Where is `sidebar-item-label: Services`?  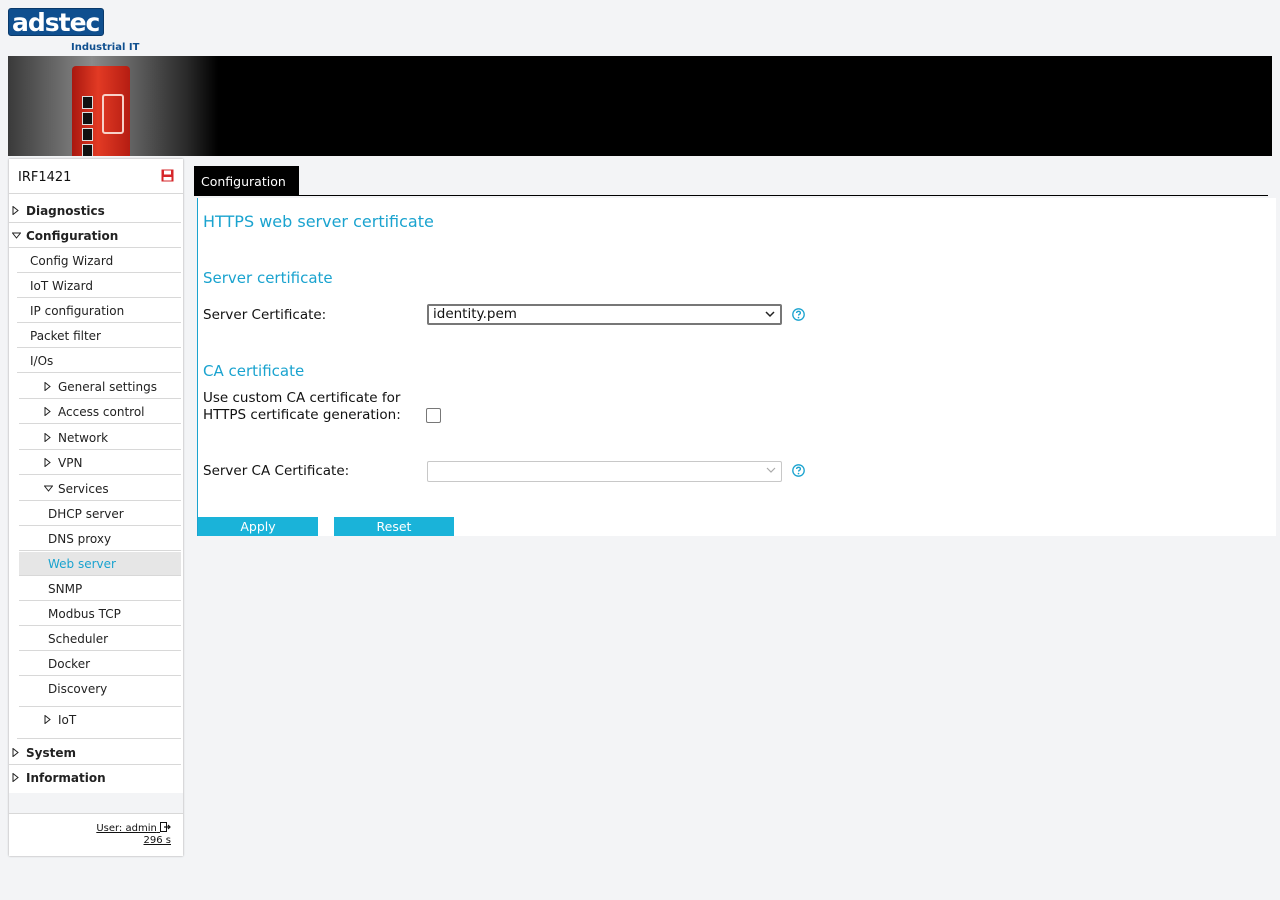
sidebar-item-label: Services is located at coordinates (83, 489).